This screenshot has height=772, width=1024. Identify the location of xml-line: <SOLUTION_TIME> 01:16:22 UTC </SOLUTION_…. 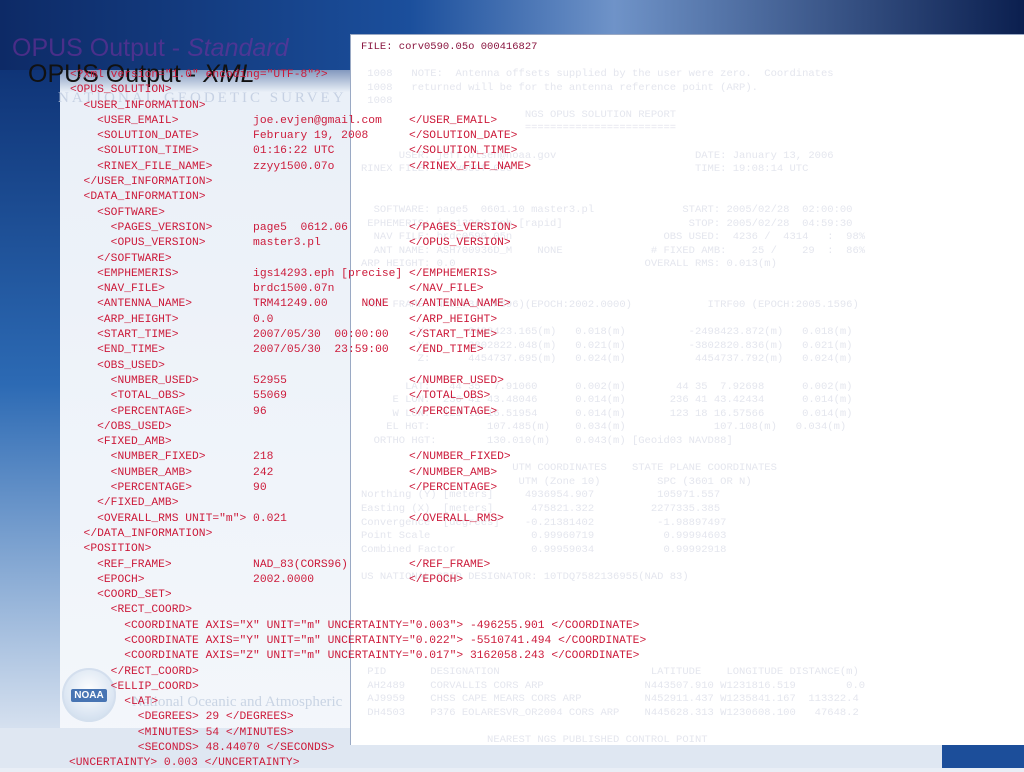
(294, 151).